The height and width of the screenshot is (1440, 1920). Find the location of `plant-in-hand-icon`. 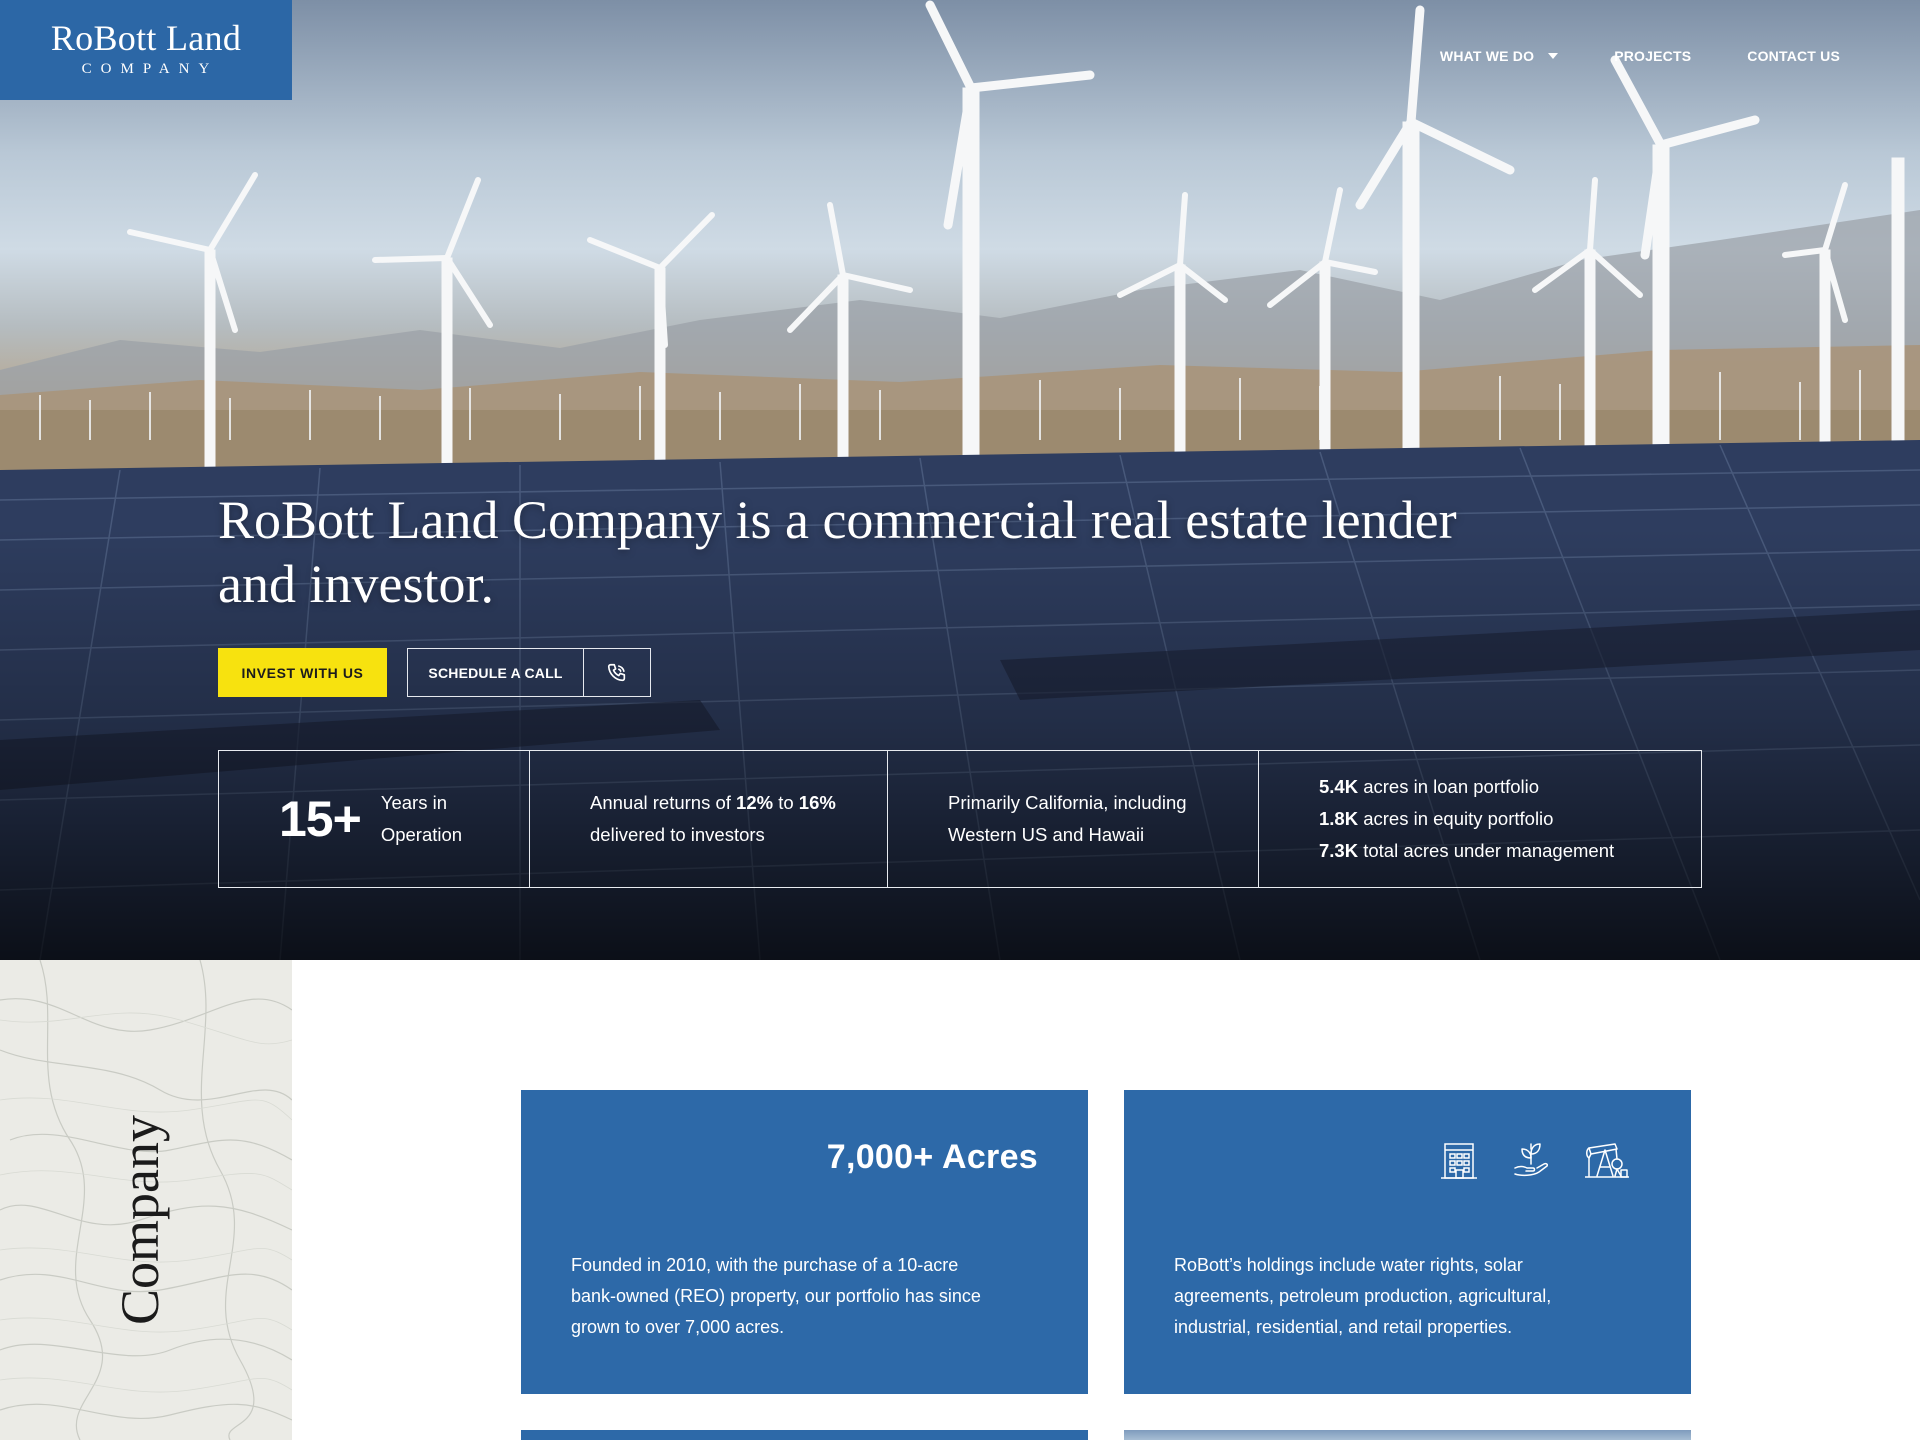

plant-in-hand-icon is located at coordinates (1531, 1160).